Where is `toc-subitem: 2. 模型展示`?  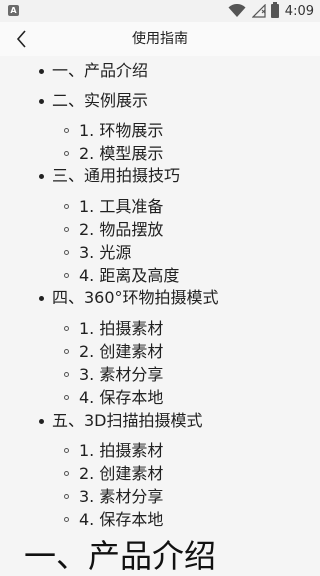
toc-subitem: 2. 模型展示 is located at coordinates (121, 154).